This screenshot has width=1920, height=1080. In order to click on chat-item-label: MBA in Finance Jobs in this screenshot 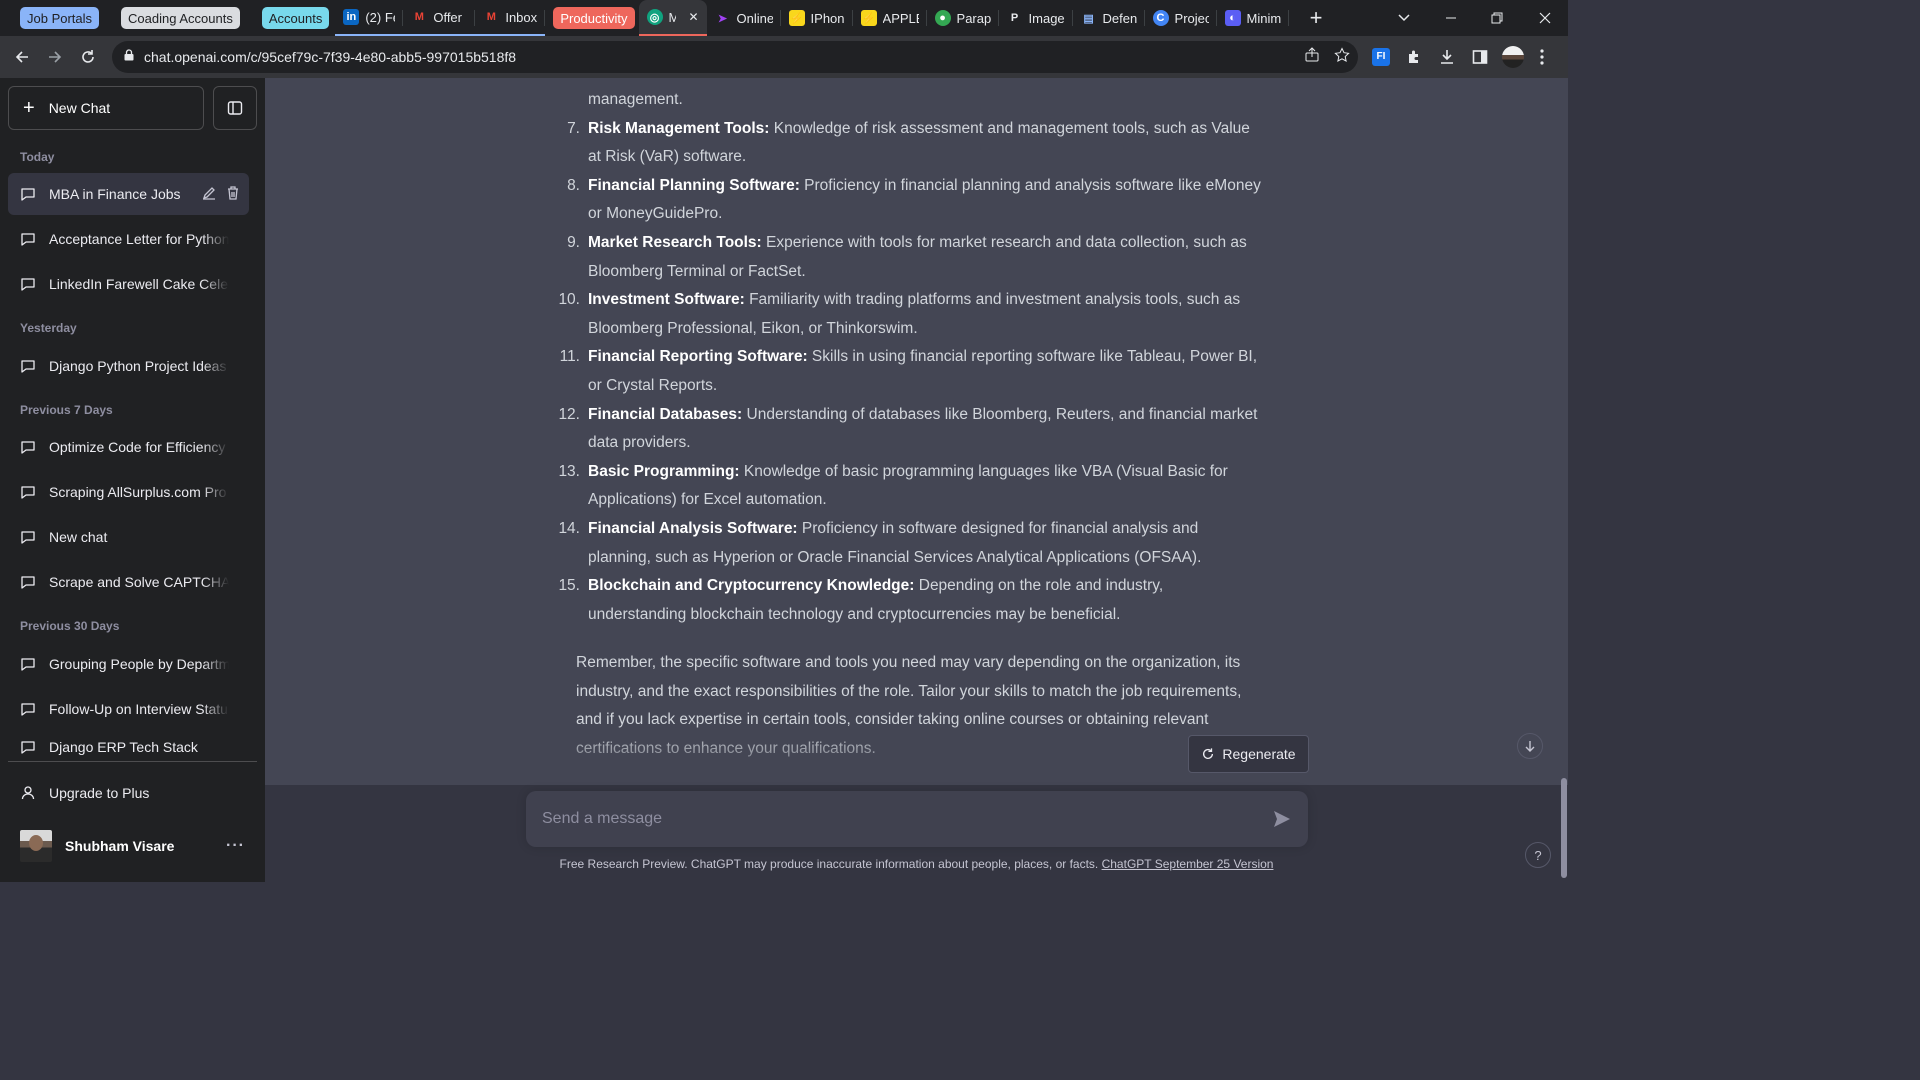, I will do `click(115, 194)`.